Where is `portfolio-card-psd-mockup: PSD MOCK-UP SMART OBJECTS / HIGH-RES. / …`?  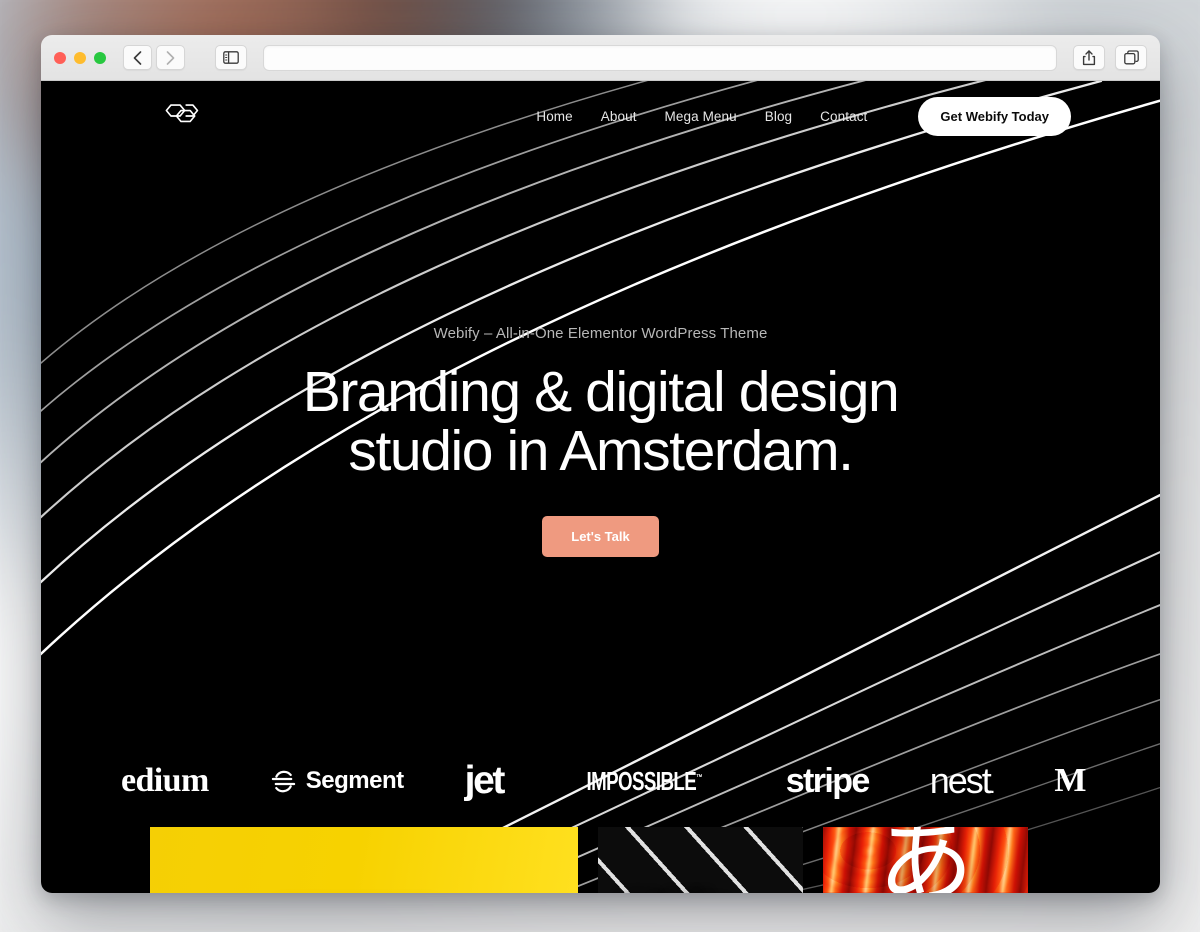 portfolio-card-psd-mockup: PSD MOCK-UP SMART OBJECTS / HIGH-RES. / … is located at coordinates (364, 860).